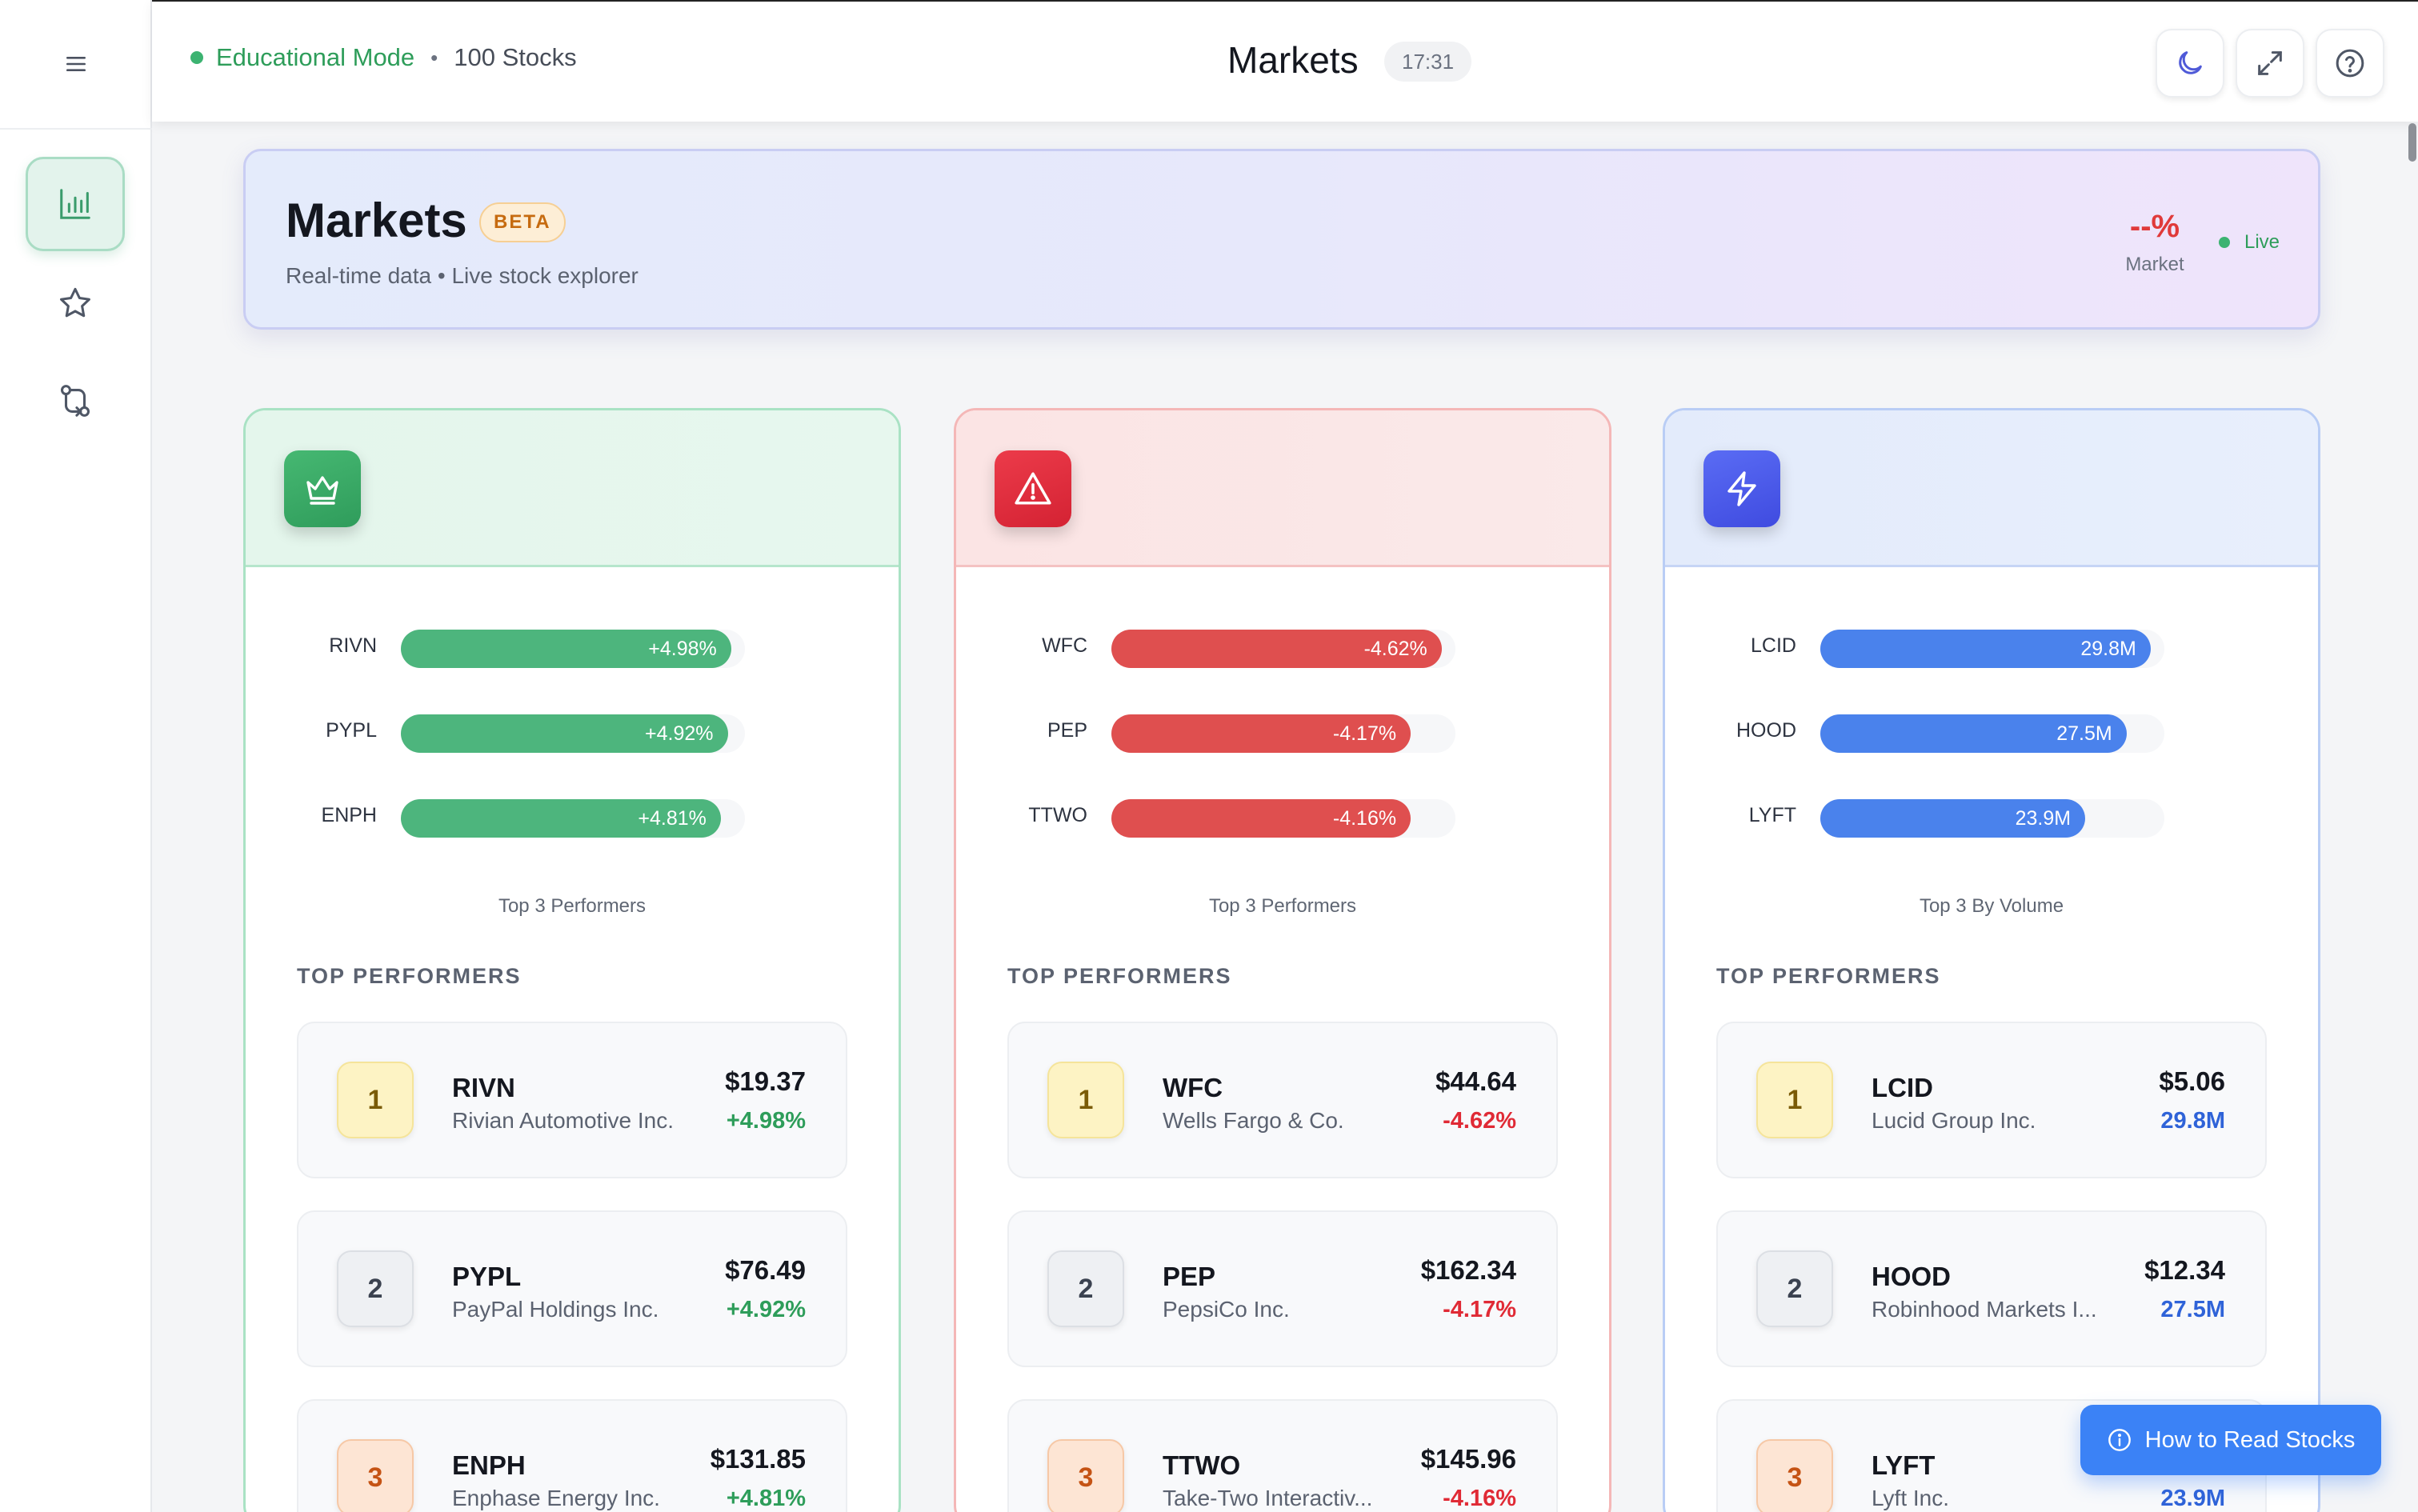 The height and width of the screenshot is (1512, 2418). I want to click on stock-price: $145.96, so click(1468, 1459).